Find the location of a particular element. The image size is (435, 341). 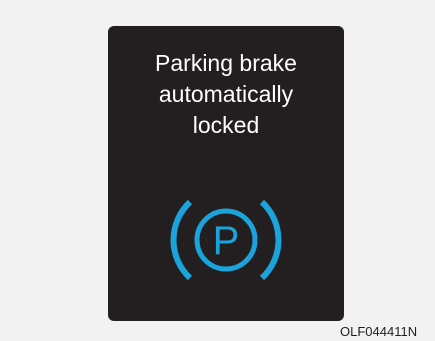

parking-brake-icon: P is located at coordinates (226, 240).